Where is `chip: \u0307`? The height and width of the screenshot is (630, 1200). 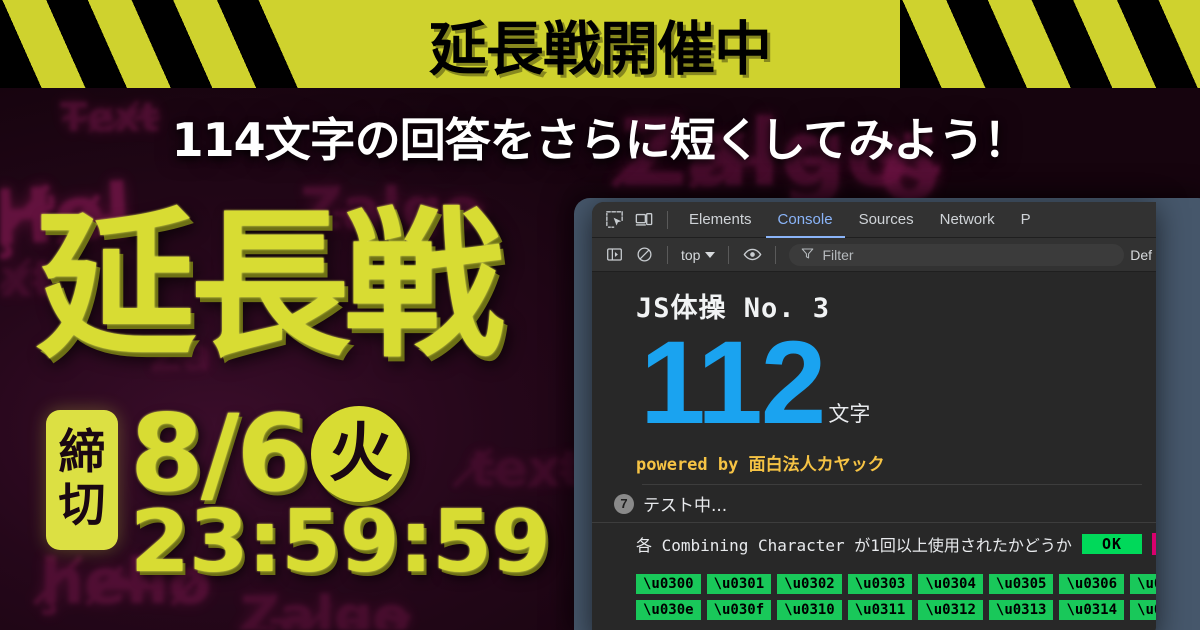
chip: \u0307 is located at coordinates (1143, 584).